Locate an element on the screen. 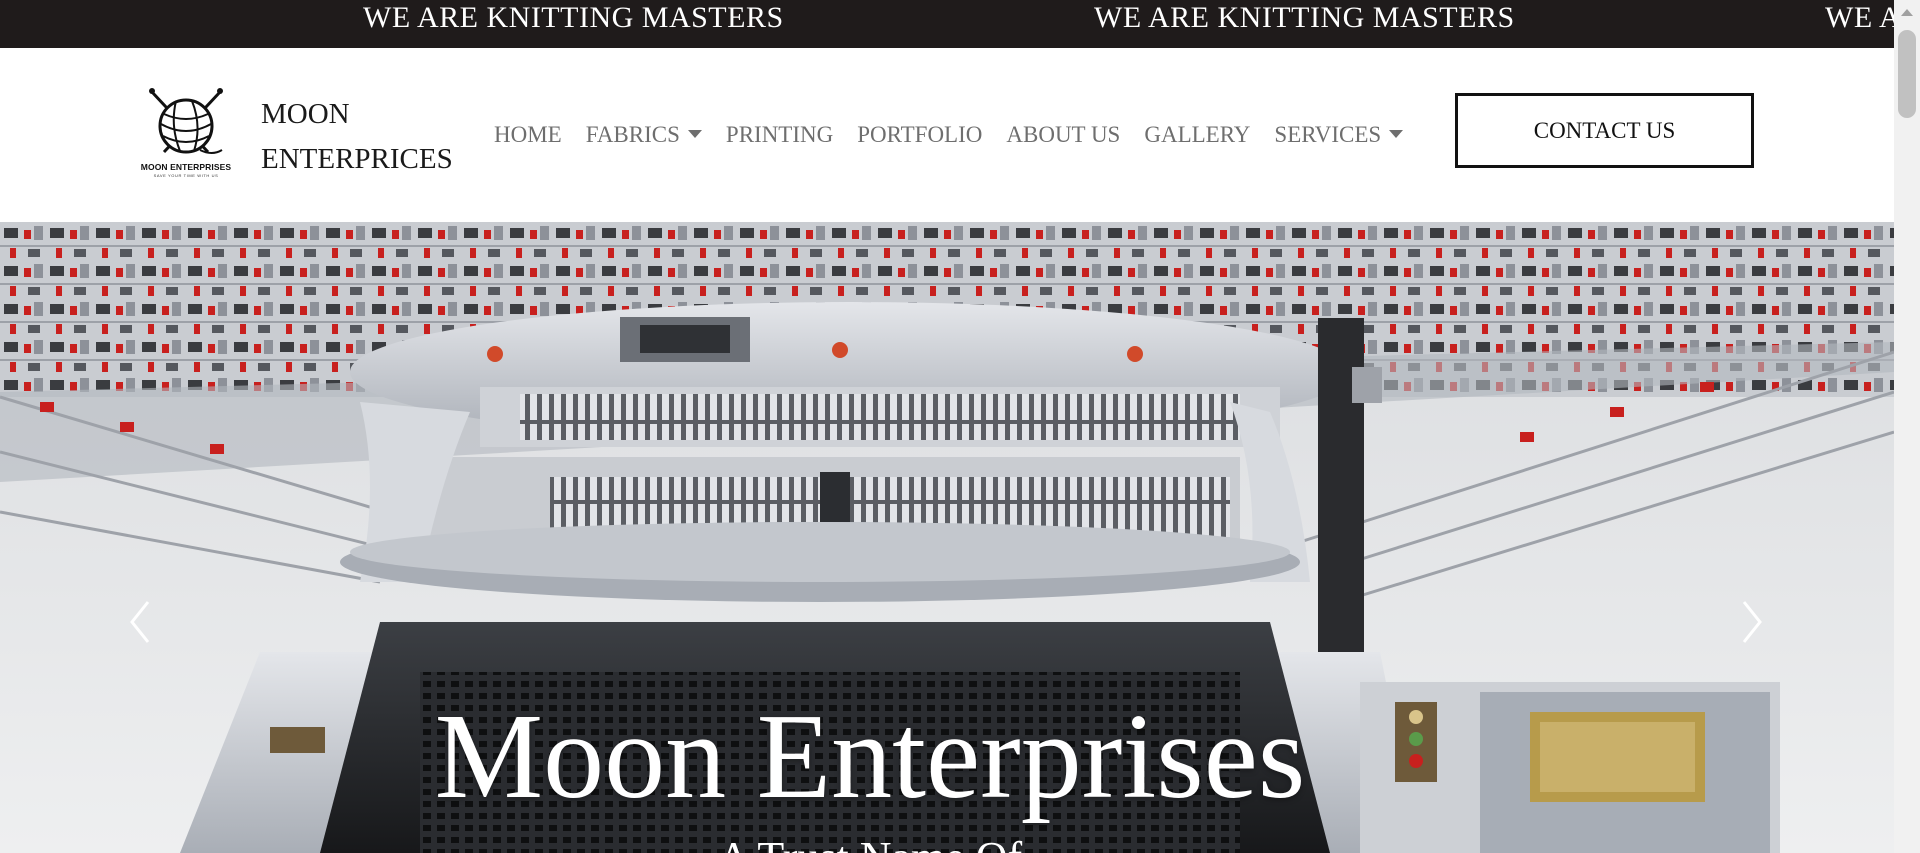 The height and width of the screenshot is (853, 1920). scroll-thumb is located at coordinates (1907, 74).